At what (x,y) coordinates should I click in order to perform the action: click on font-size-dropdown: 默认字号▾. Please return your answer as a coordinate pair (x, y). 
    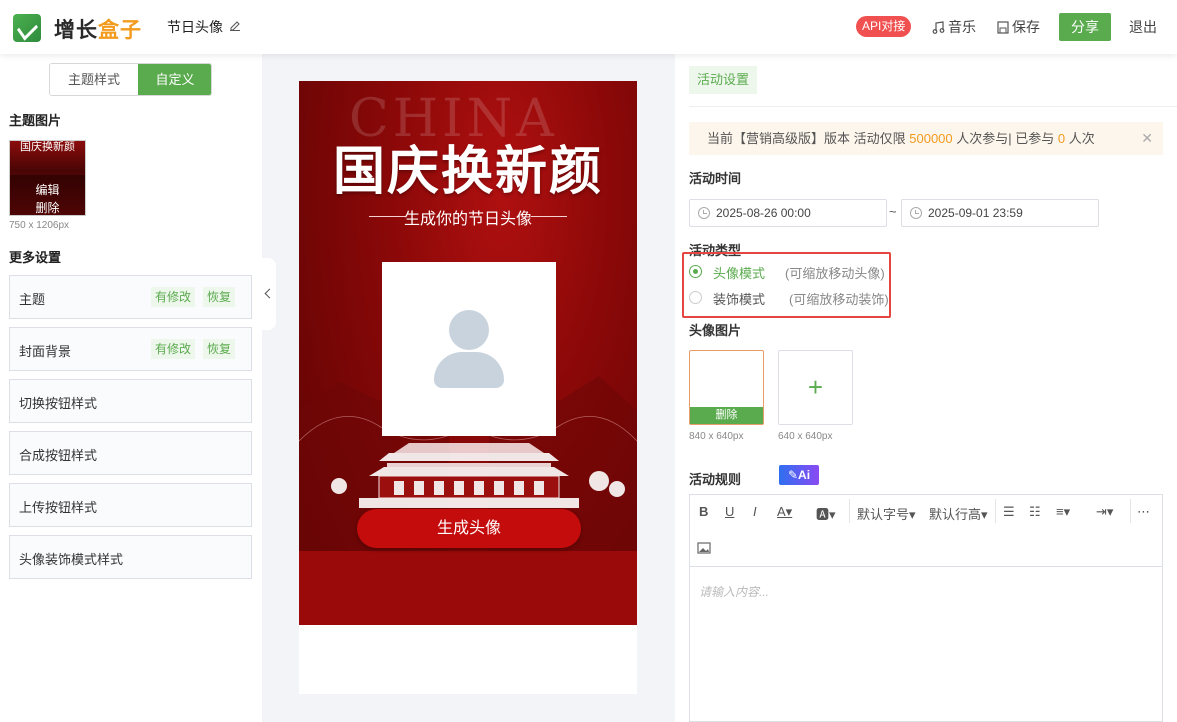
    Looking at the image, I should click on (886, 513).